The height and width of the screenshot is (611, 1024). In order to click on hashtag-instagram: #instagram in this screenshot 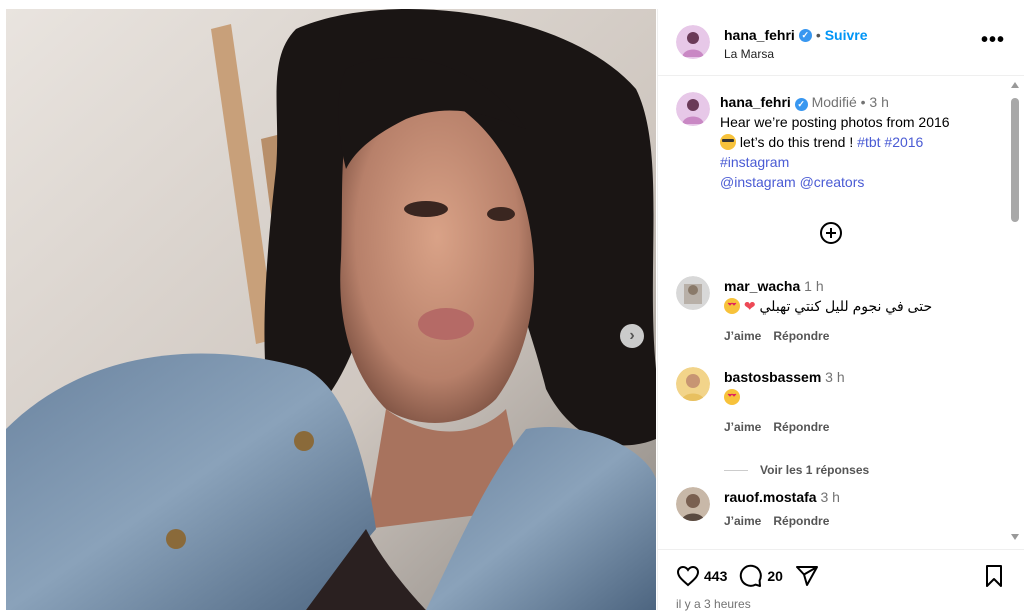, I will do `click(754, 162)`.